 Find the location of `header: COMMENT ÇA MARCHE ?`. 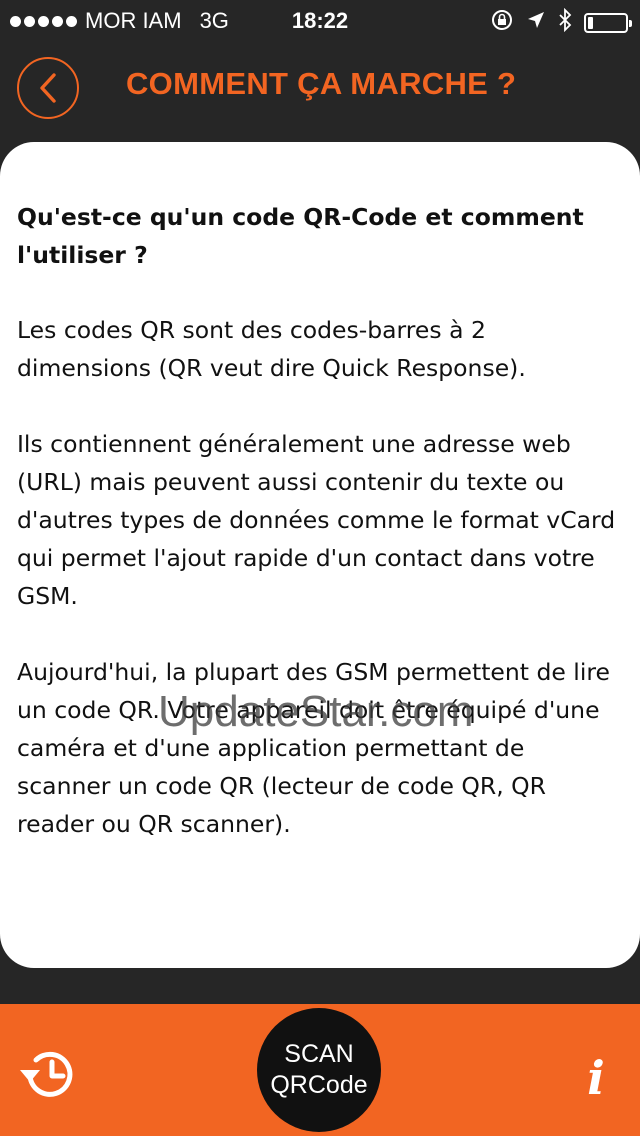

header: COMMENT ÇA MARCHE ? is located at coordinates (320, 90).